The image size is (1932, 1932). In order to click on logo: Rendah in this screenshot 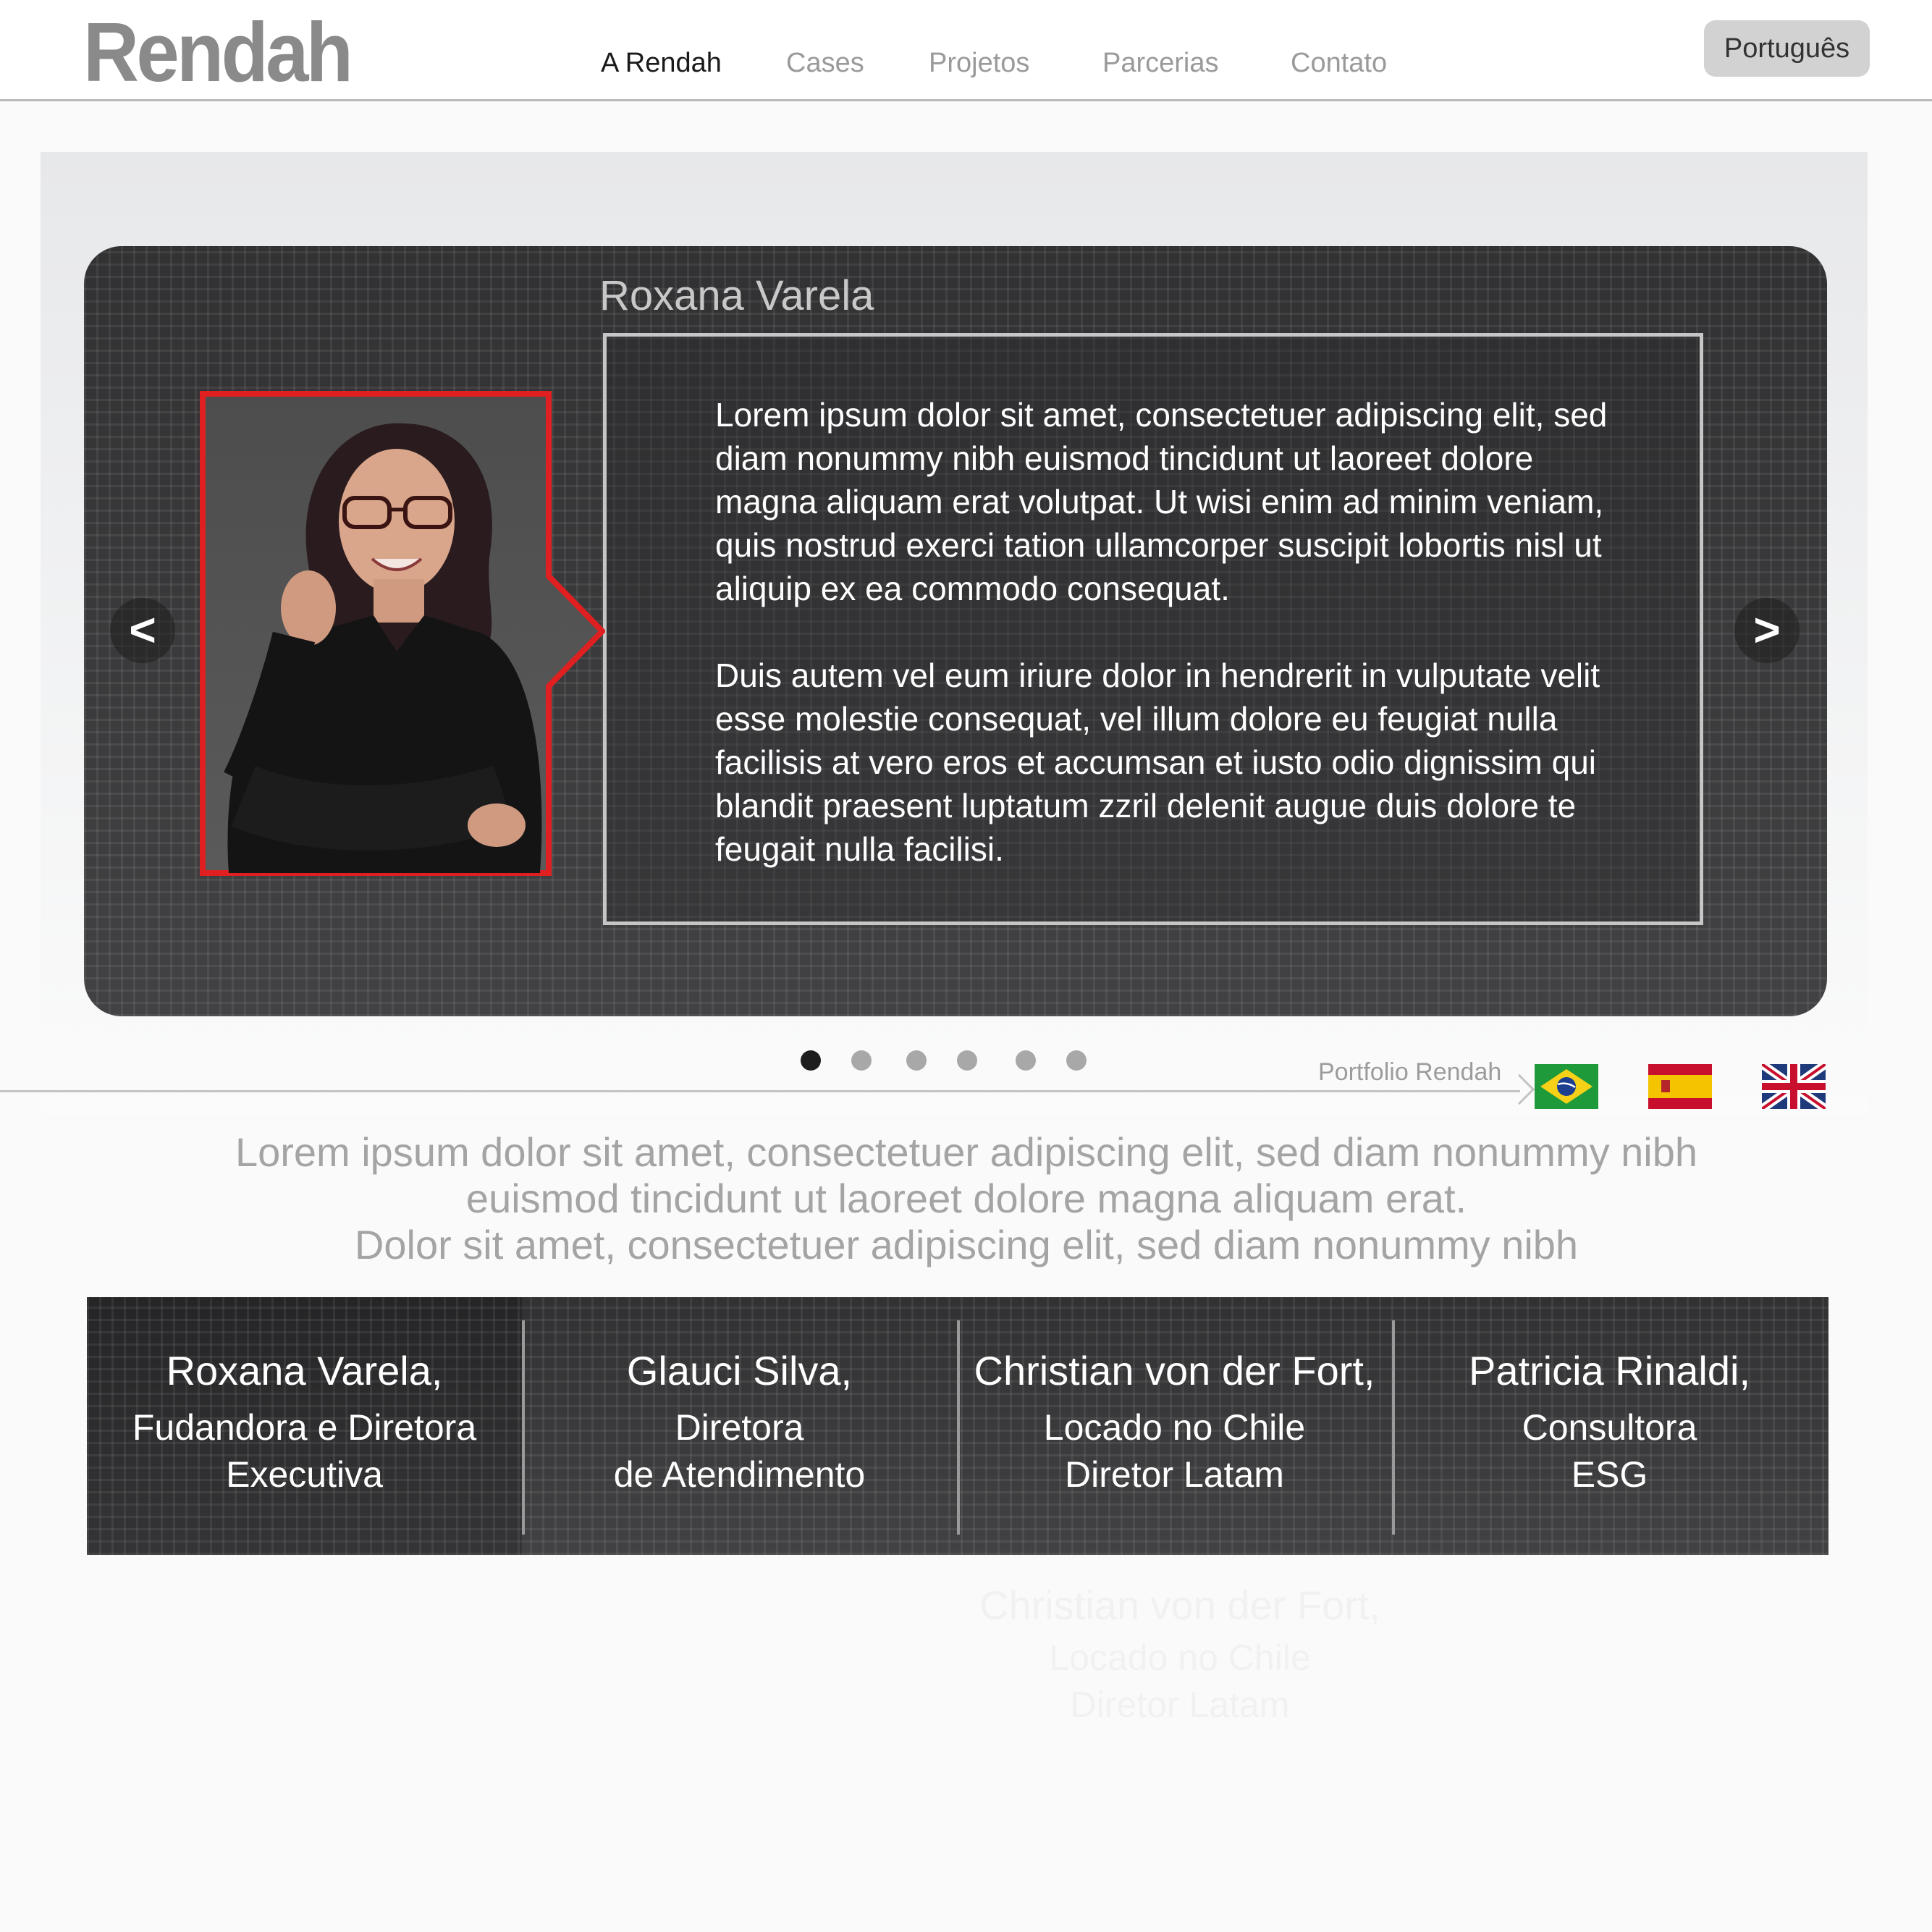, I will do `click(218, 53)`.